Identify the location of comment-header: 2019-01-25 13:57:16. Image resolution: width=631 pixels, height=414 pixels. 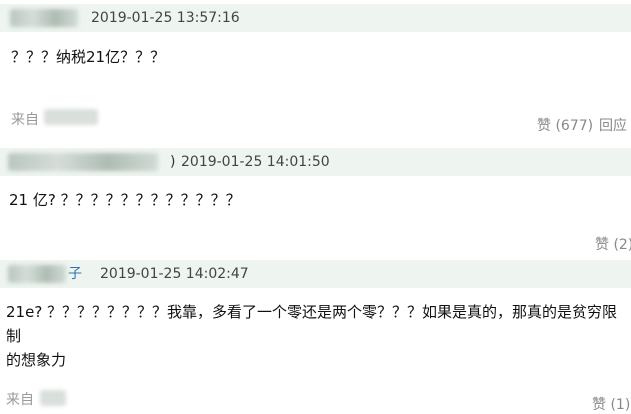
(315, 18).